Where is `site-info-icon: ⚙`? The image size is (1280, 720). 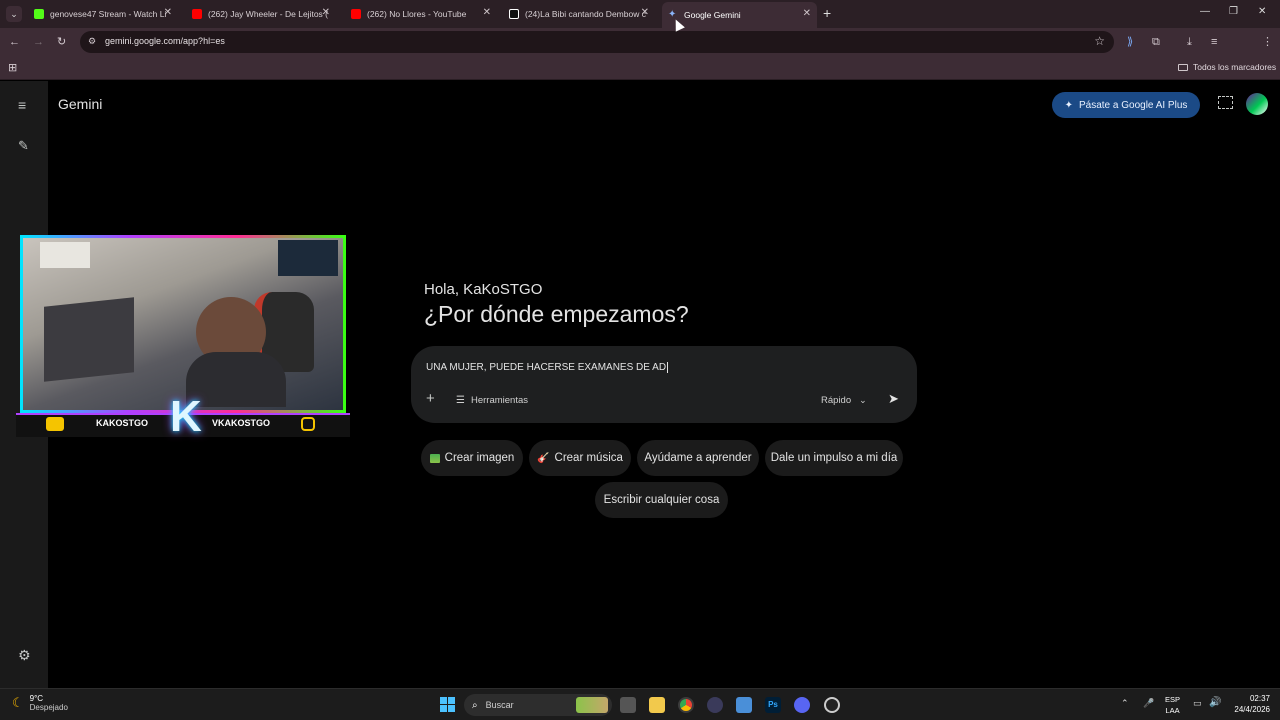 site-info-icon: ⚙ is located at coordinates (92, 41).